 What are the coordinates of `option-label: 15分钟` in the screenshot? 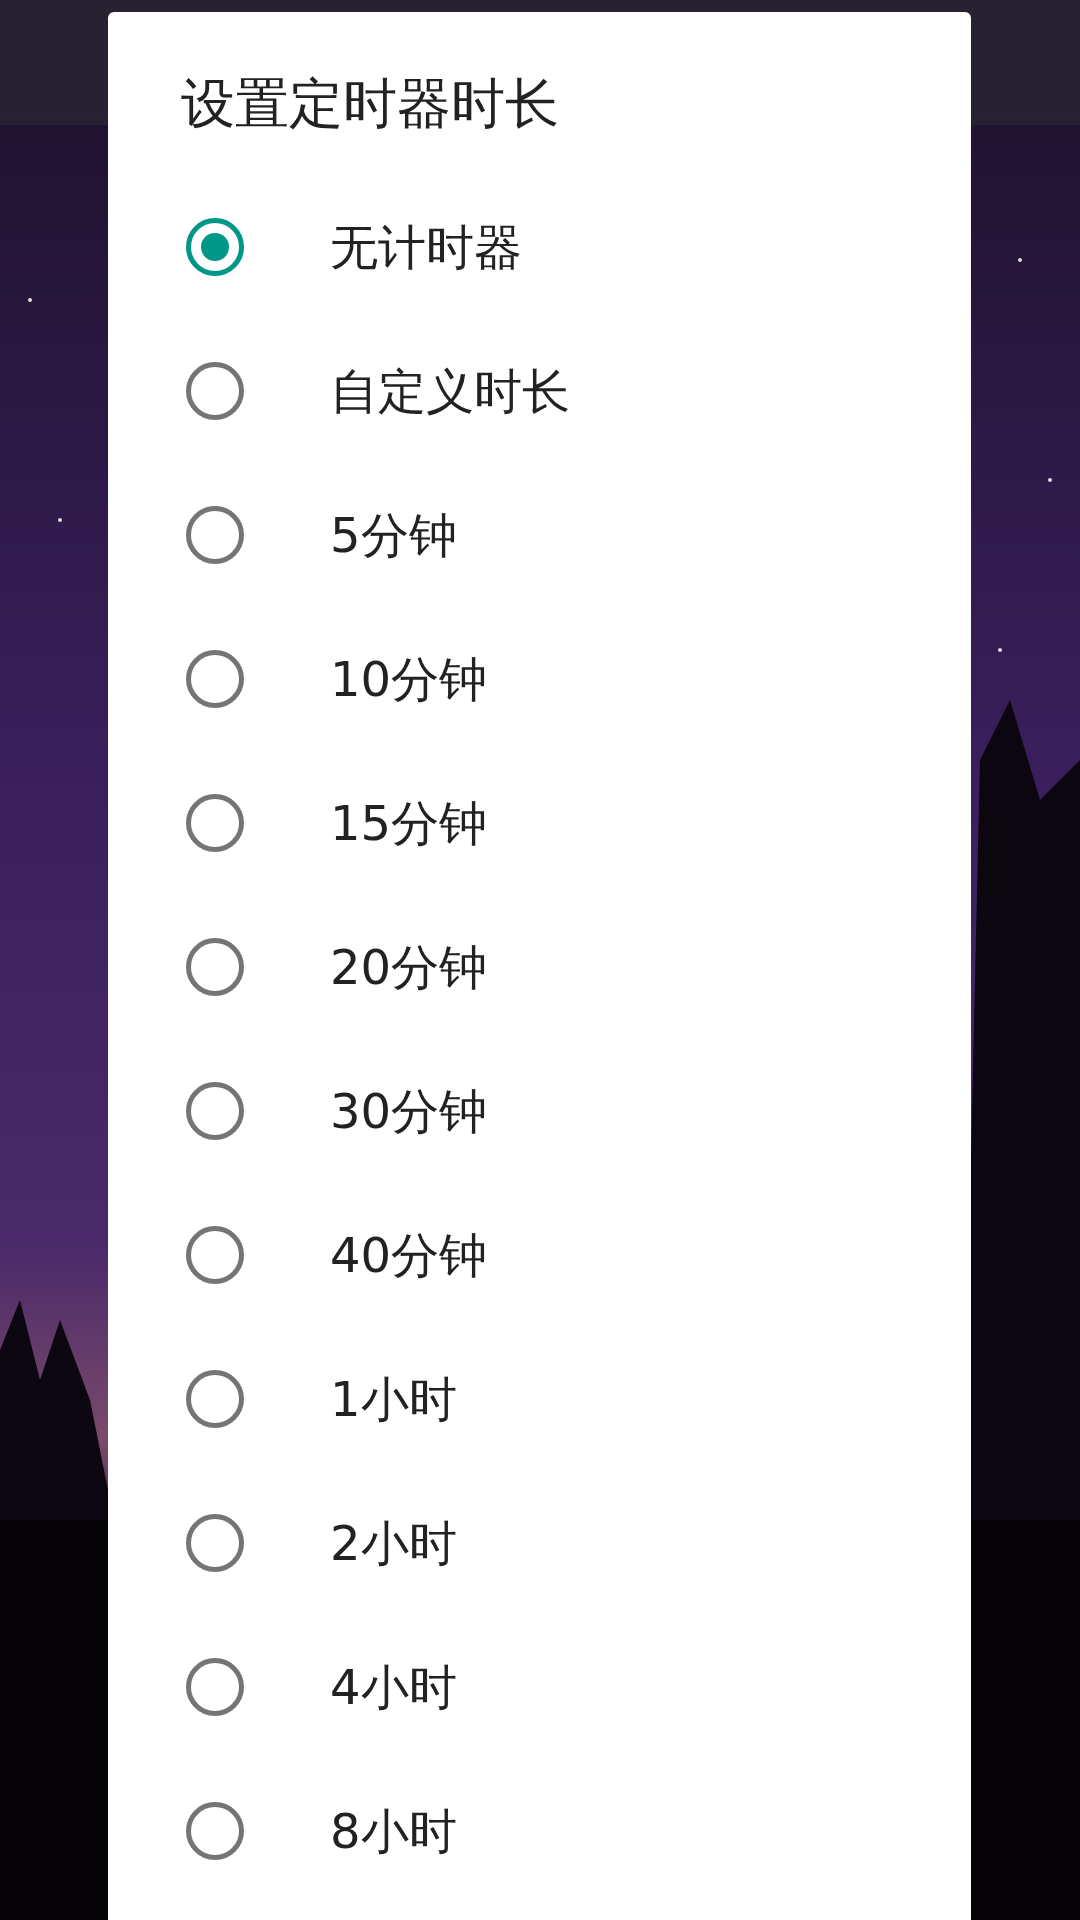 It's located at (409, 822).